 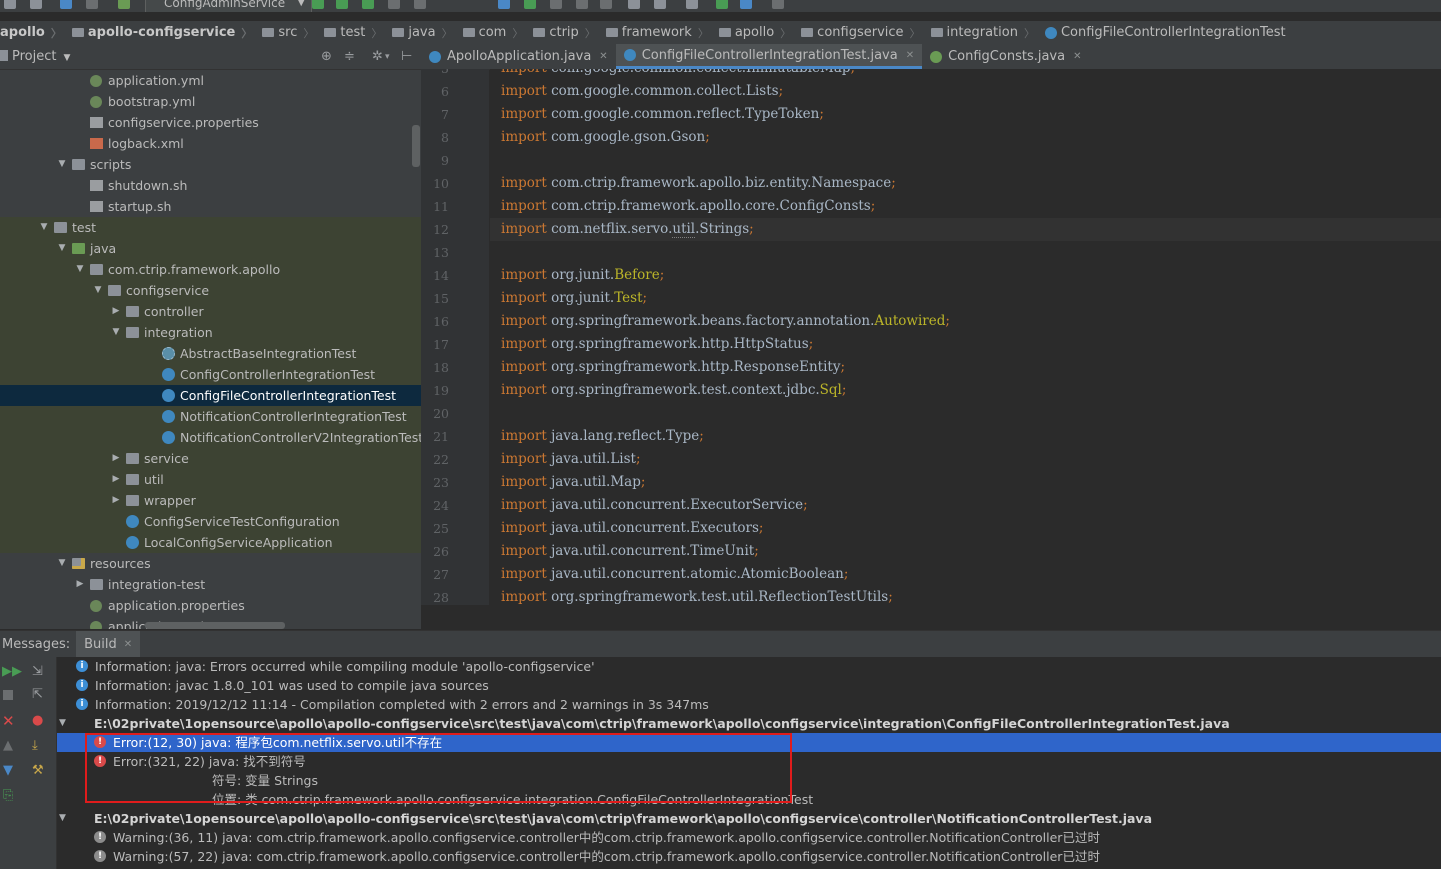 I want to click on tree-item: LocalConfigServiceApplication, so click(x=210, y=542).